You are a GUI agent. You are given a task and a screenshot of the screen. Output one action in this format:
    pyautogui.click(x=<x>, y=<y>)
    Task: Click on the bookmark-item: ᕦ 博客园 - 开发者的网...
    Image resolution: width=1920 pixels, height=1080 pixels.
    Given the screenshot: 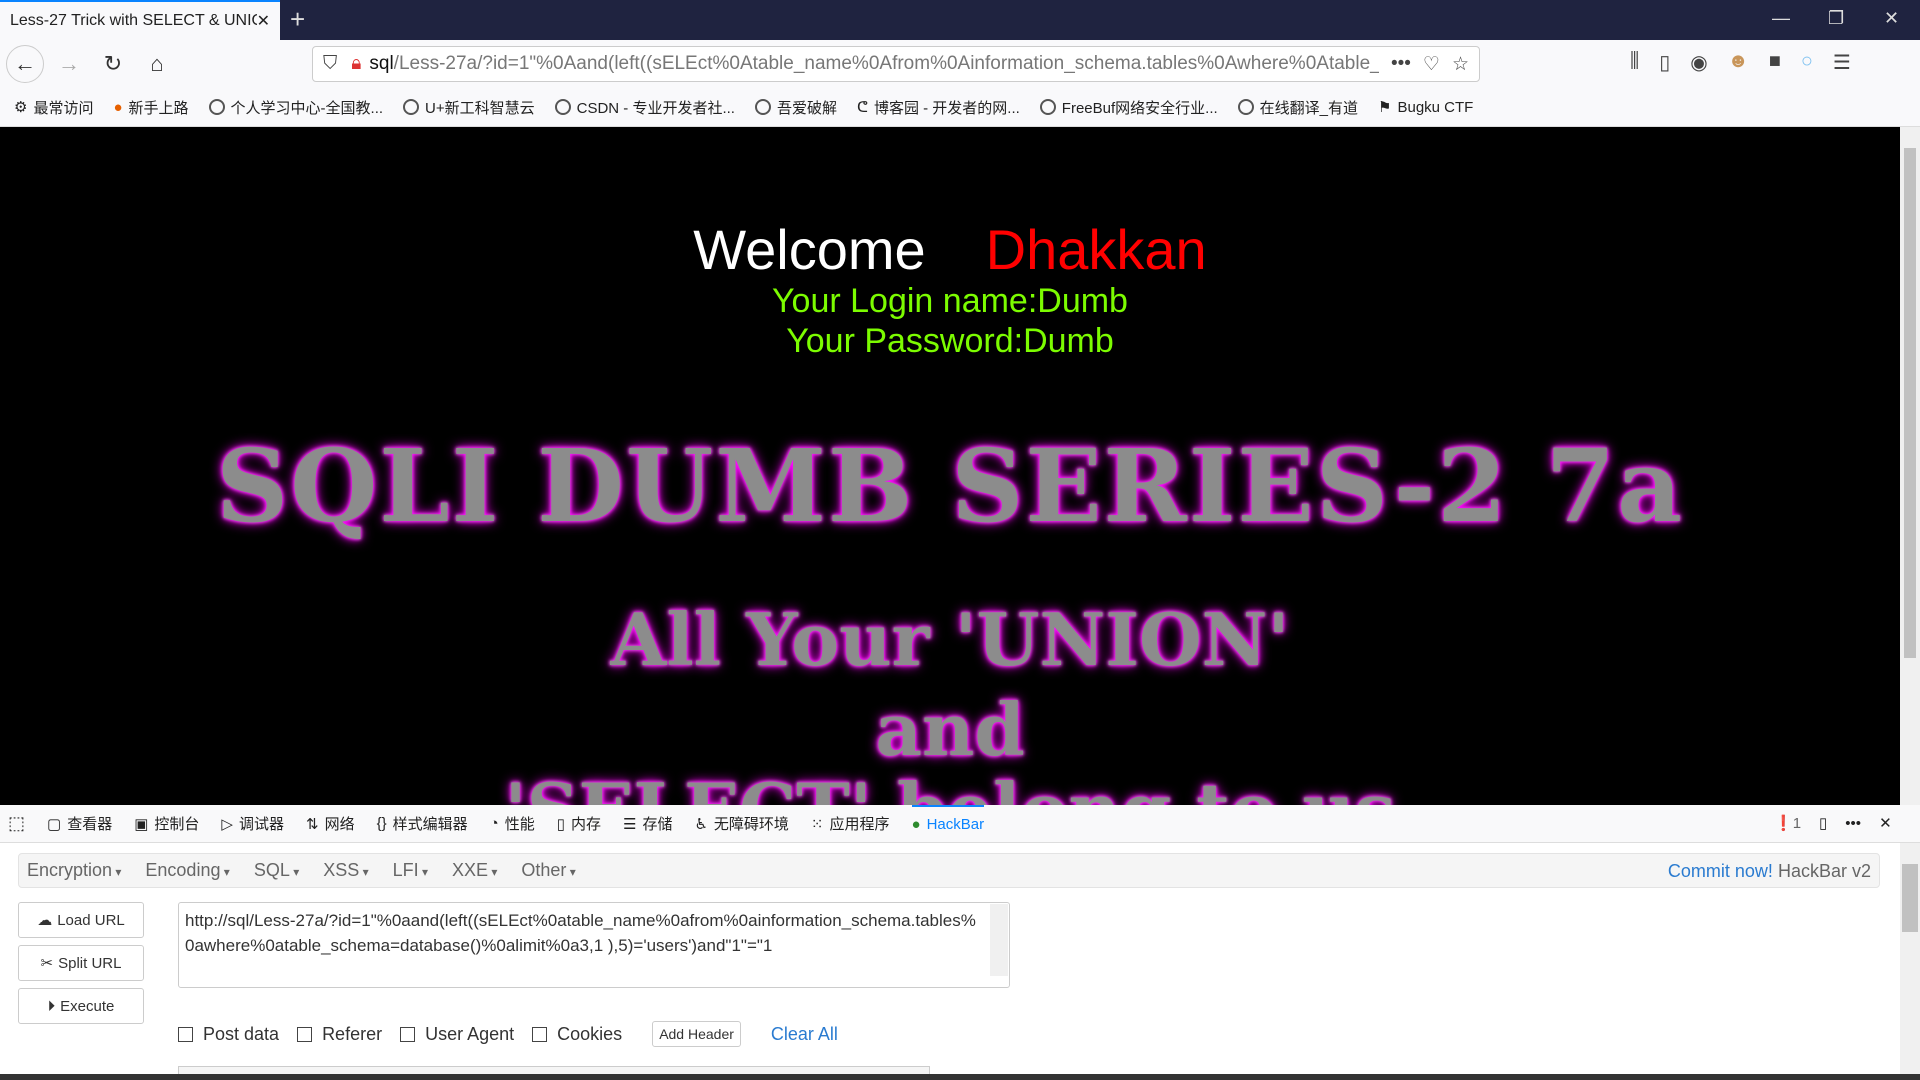 What is the action you would take?
    pyautogui.click(x=938, y=107)
    